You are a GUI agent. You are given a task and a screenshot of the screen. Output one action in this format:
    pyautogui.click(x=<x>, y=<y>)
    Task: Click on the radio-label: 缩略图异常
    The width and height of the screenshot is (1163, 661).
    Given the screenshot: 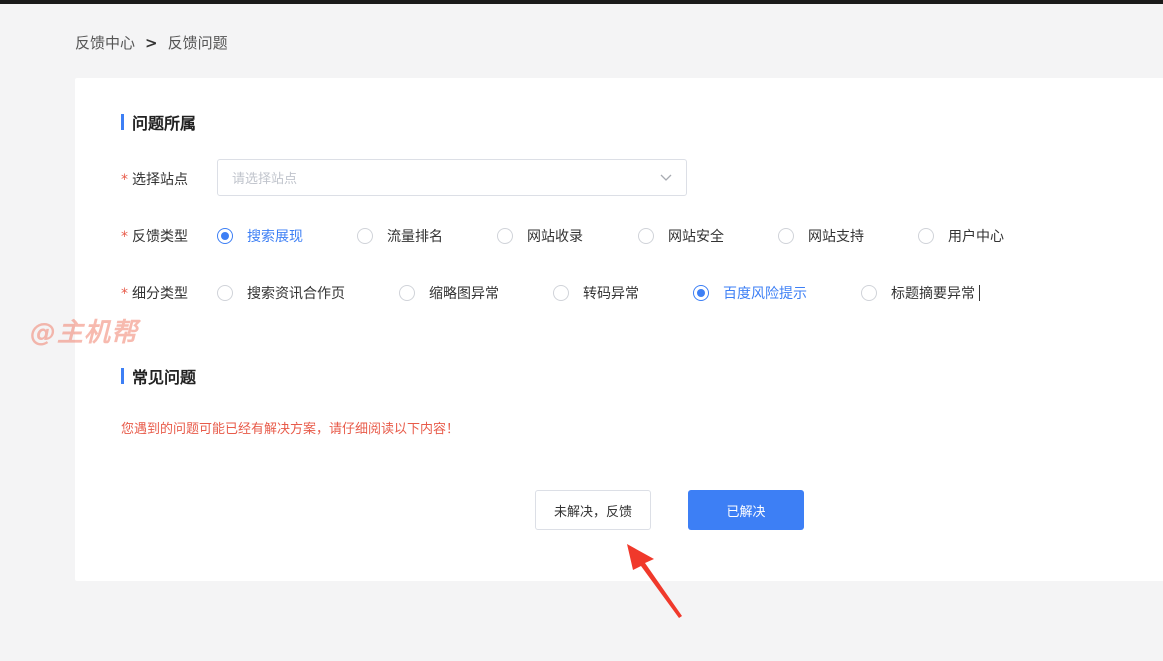 What is the action you would take?
    pyautogui.click(x=464, y=294)
    